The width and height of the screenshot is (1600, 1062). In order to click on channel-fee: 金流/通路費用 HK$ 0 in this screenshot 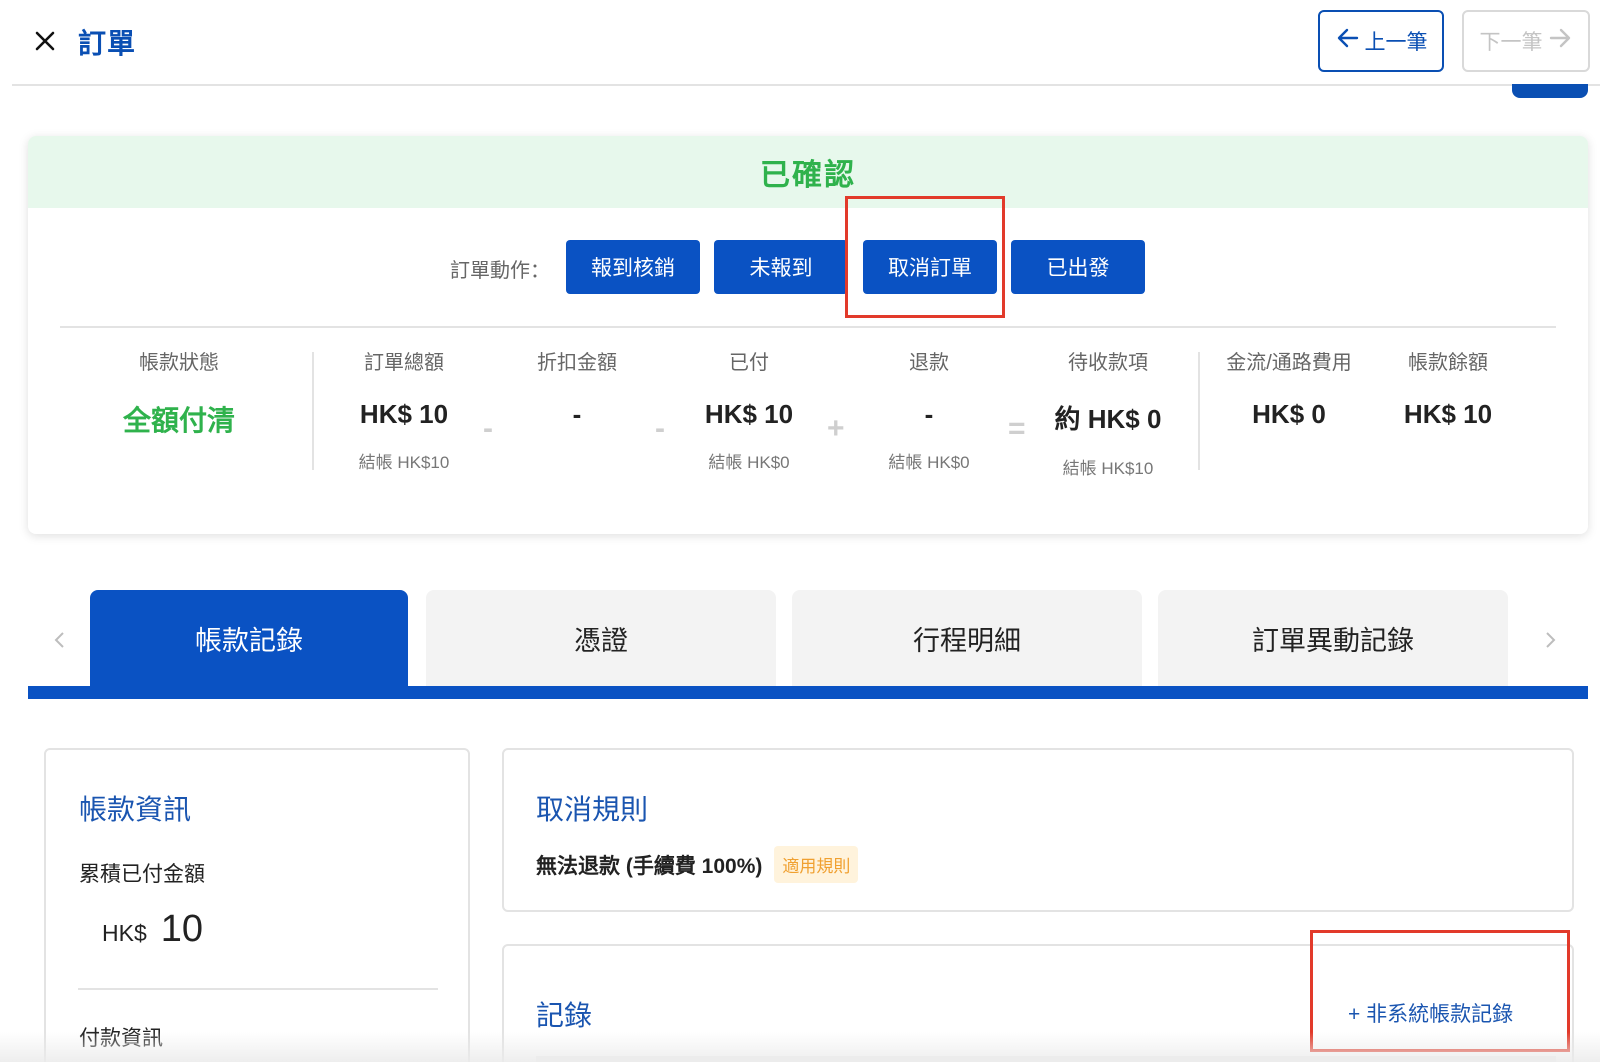, I will do `click(1289, 388)`.